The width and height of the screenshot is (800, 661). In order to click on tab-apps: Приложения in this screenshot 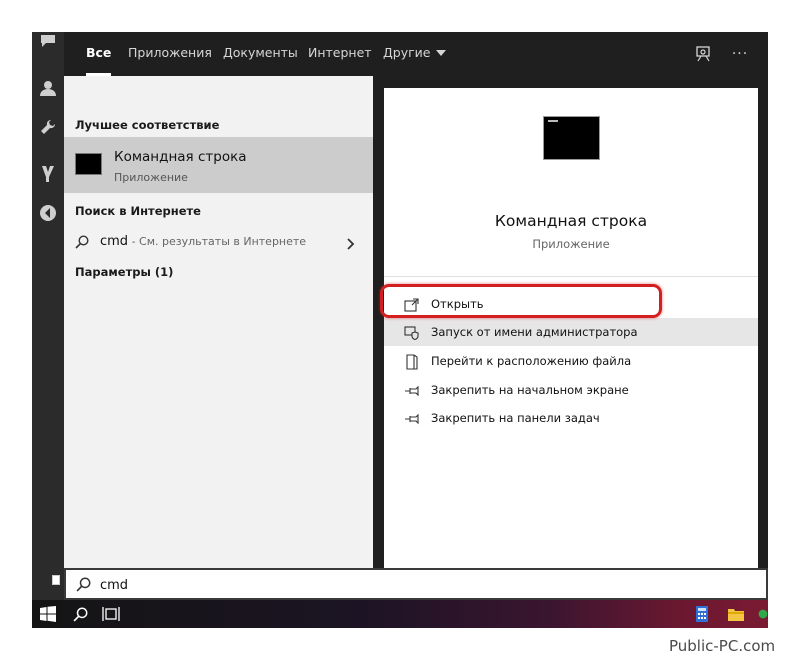, I will do `click(170, 54)`.